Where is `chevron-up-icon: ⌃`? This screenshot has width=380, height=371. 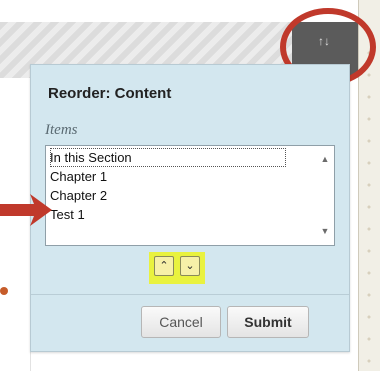
chevron-up-icon: ⌃ is located at coordinates (164, 266).